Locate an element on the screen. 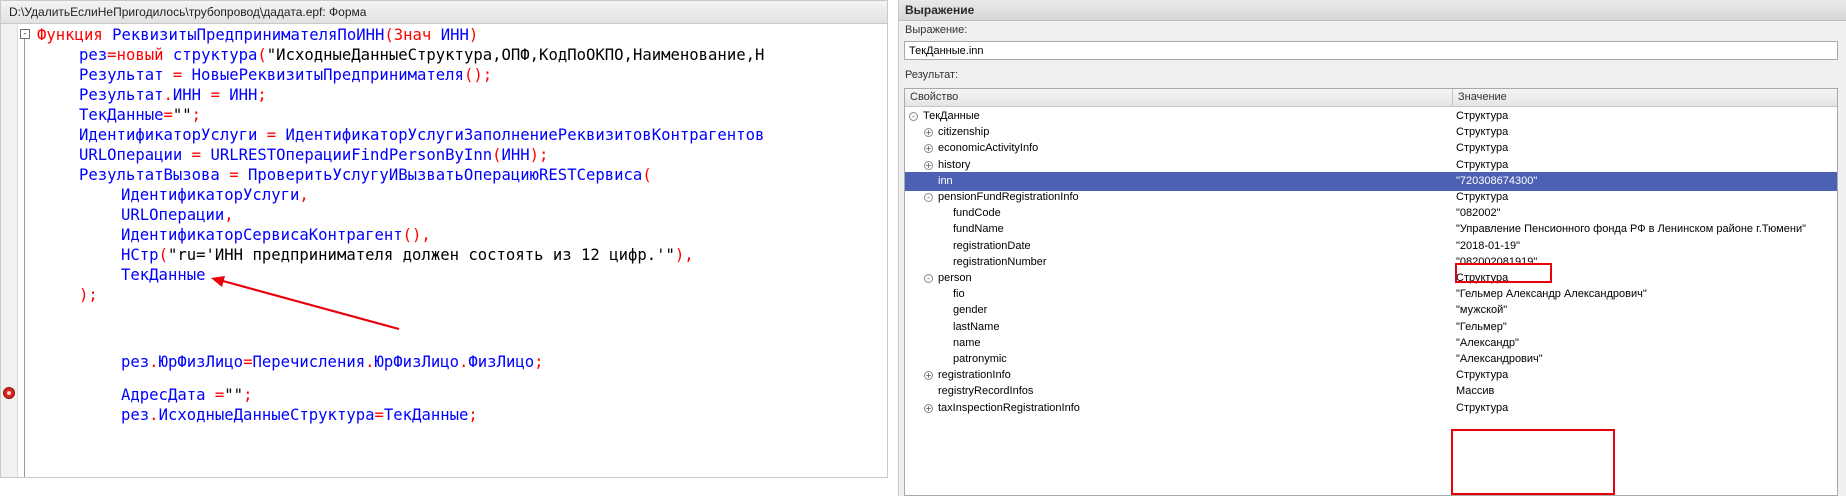 This screenshot has height=496, width=1846. expression-label: Выражение: is located at coordinates (936, 30).